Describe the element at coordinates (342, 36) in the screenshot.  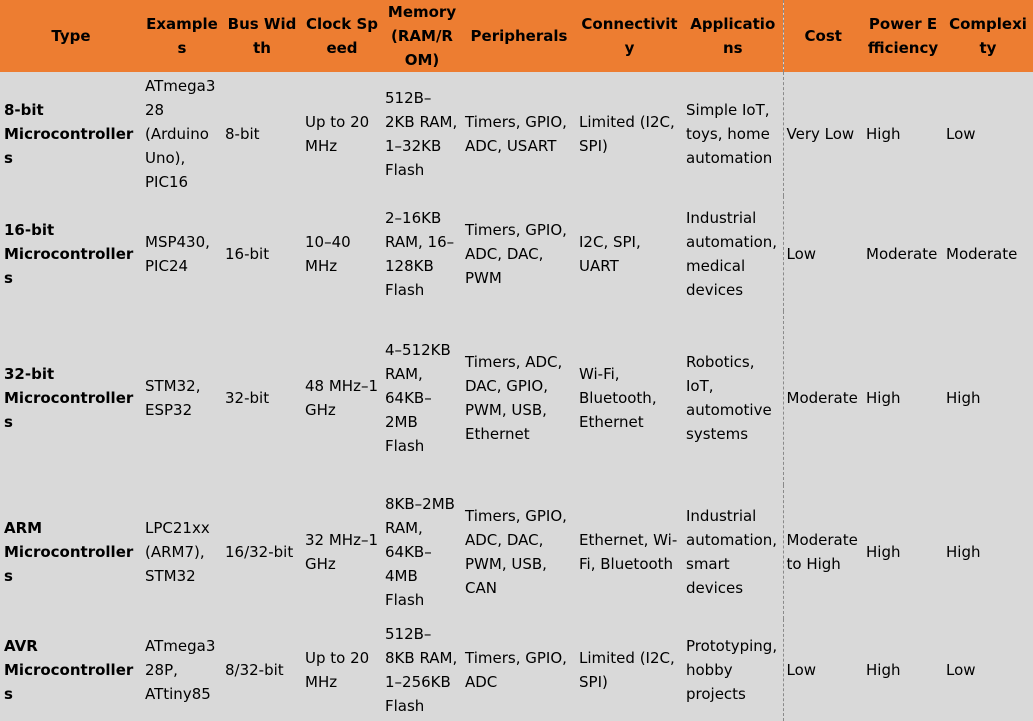
I see `header-clock-speed: Clock Speed` at that location.